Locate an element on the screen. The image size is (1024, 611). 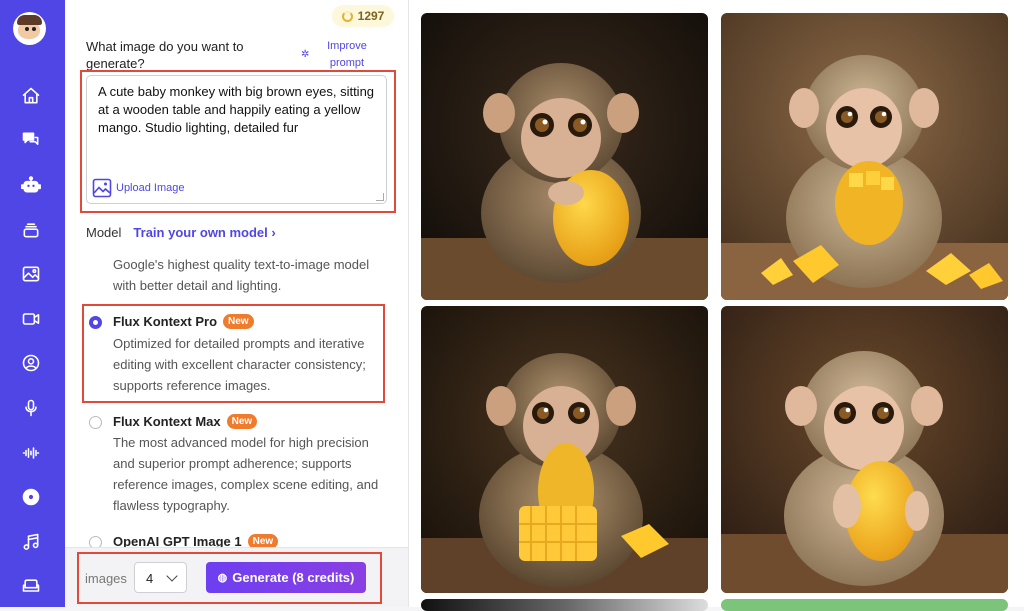
upload-image-button: Upload Image is located at coordinates (138, 188).